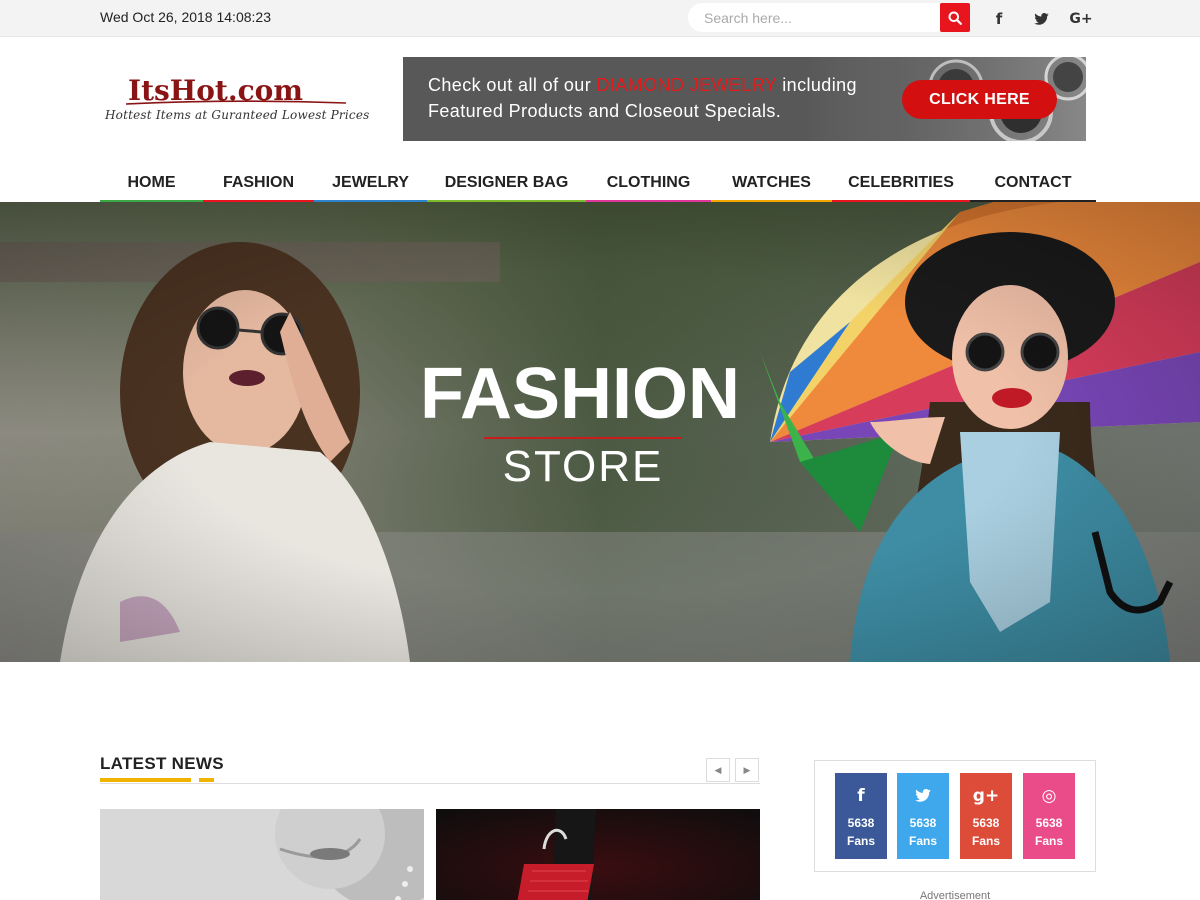 This screenshot has width=1200, height=900. What do you see at coordinates (955, 895) in the screenshot?
I see `advertisement-label: Advertisement` at bounding box center [955, 895].